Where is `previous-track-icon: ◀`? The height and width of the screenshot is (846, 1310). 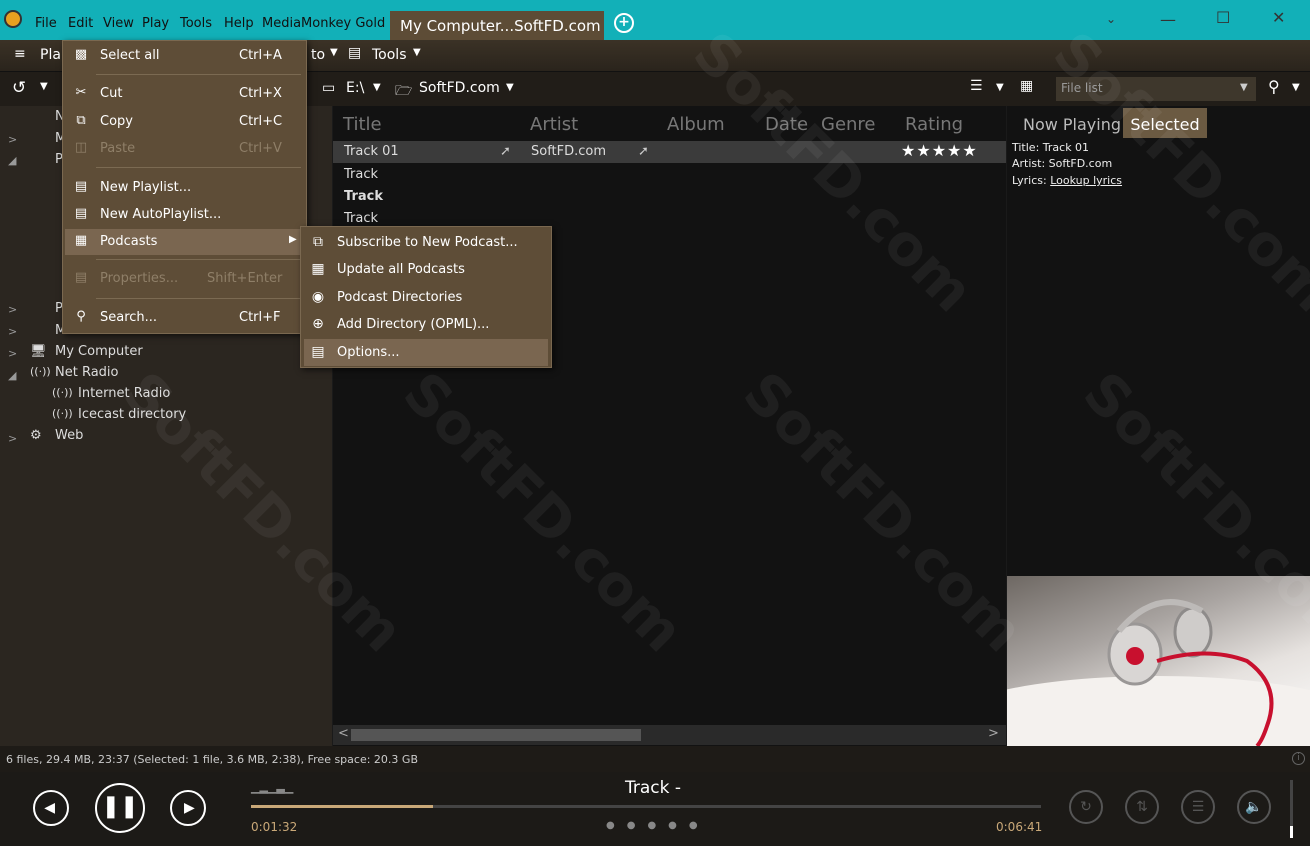 previous-track-icon: ◀ is located at coordinates (51, 808).